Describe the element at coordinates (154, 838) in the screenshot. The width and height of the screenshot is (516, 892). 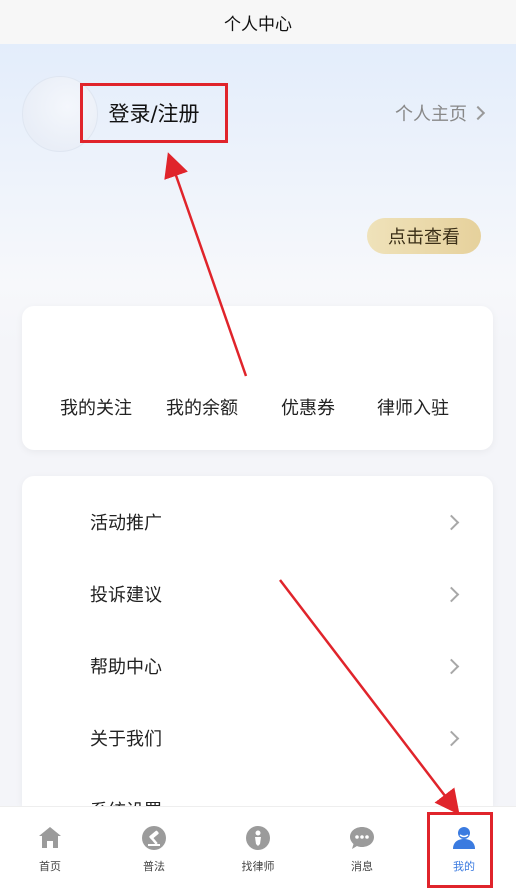
I see `gavel-icon` at that location.